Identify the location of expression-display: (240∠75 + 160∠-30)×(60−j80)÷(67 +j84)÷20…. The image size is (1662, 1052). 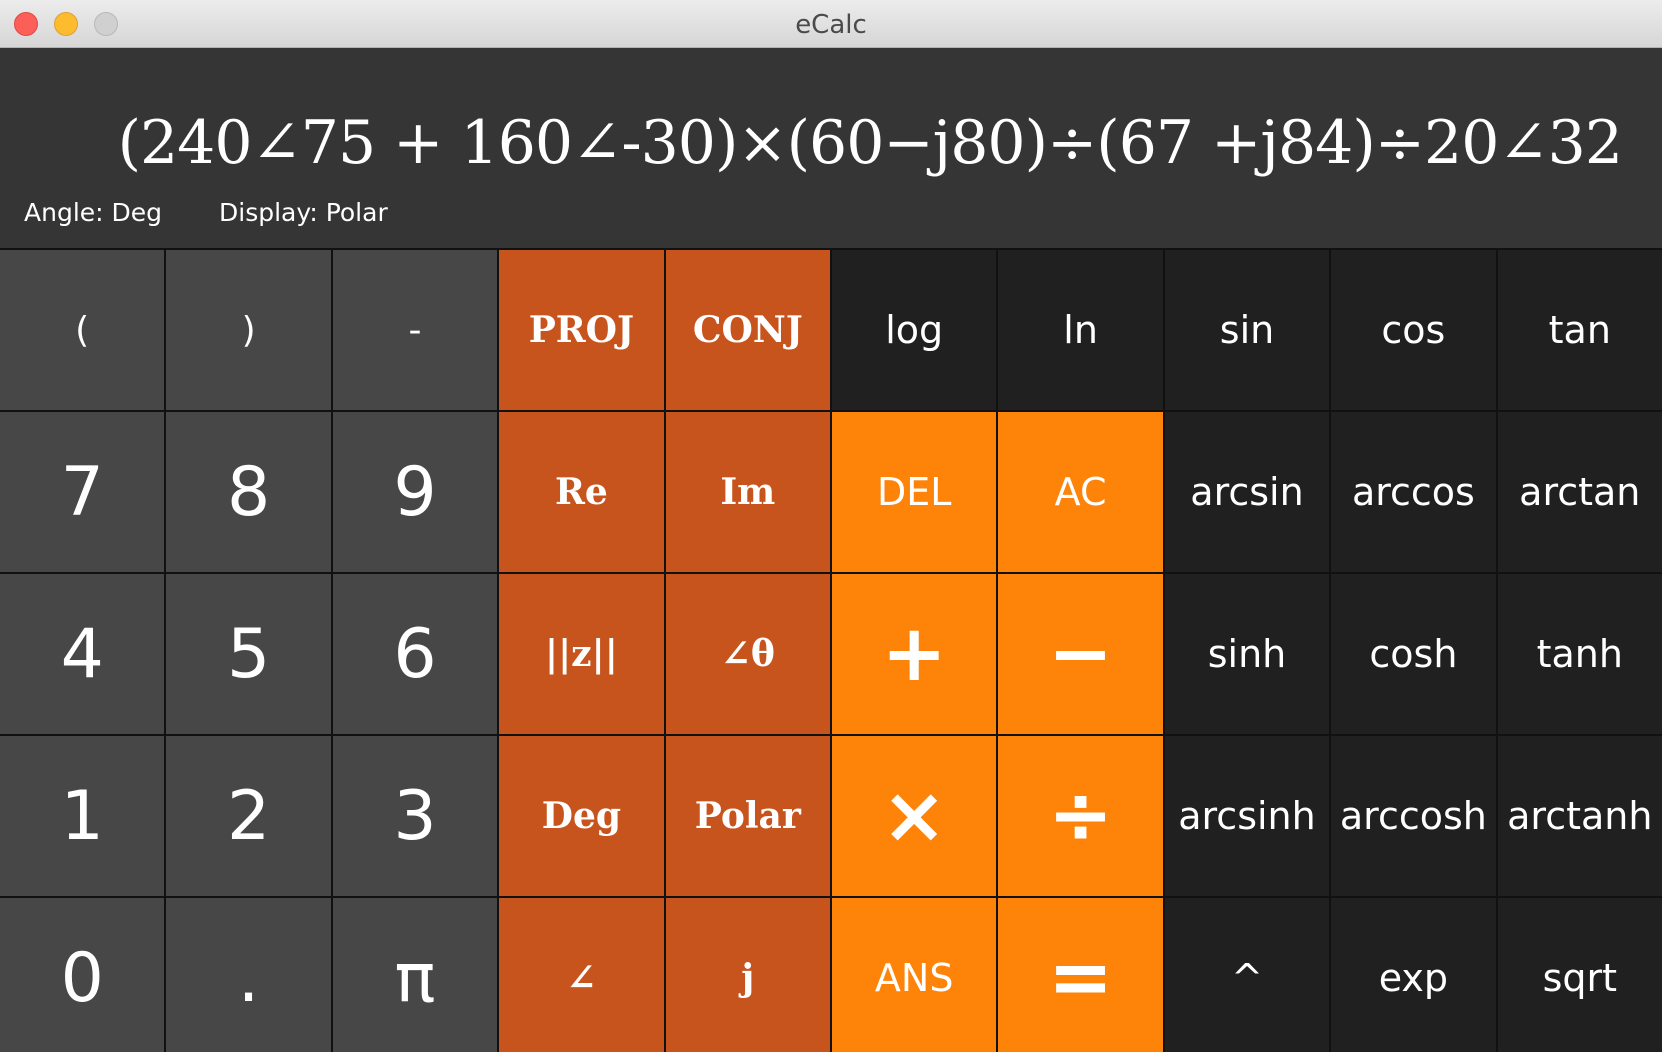
(870, 143).